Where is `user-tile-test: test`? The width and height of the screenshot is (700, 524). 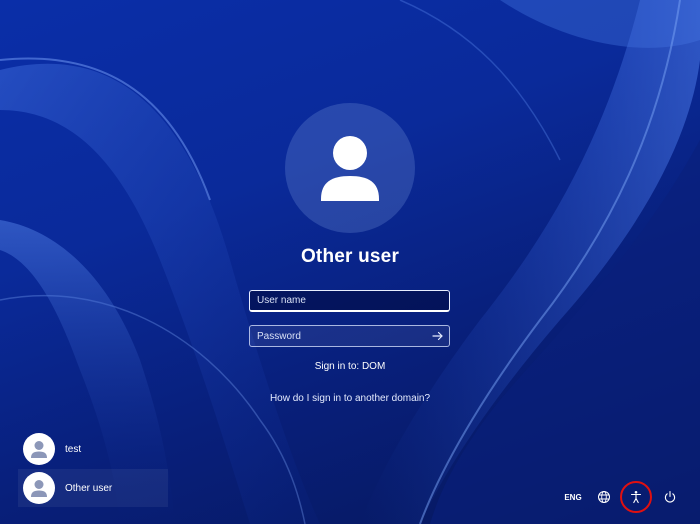 user-tile-test: test is located at coordinates (93, 449).